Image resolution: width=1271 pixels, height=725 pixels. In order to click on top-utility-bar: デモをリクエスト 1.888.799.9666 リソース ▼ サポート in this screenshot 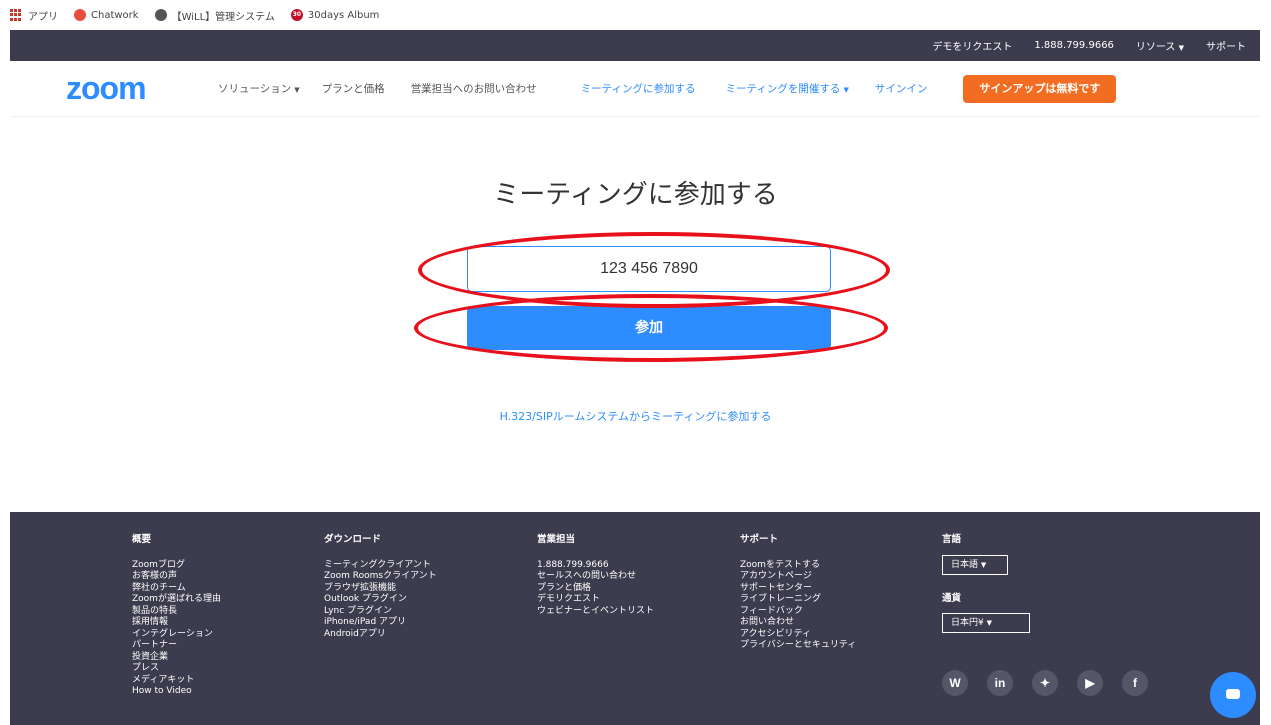, I will do `click(635, 45)`.